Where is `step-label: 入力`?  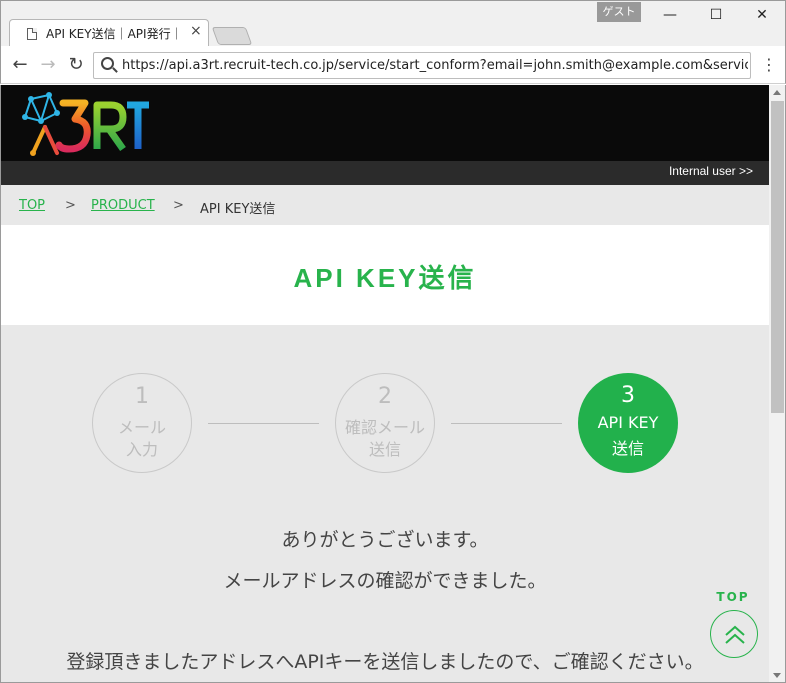
step-label: 入力 is located at coordinates (141, 449).